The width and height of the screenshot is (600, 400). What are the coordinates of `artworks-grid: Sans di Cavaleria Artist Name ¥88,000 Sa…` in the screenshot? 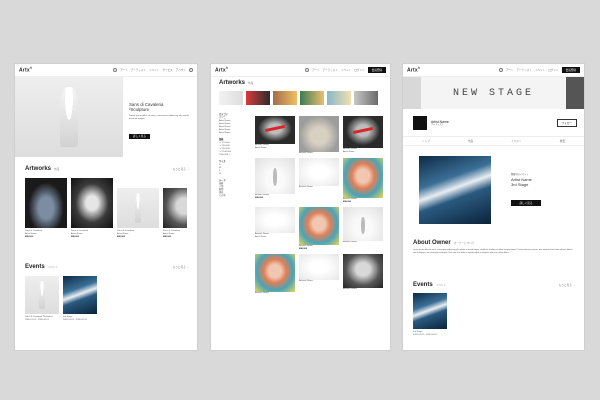 It's located at (109, 208).